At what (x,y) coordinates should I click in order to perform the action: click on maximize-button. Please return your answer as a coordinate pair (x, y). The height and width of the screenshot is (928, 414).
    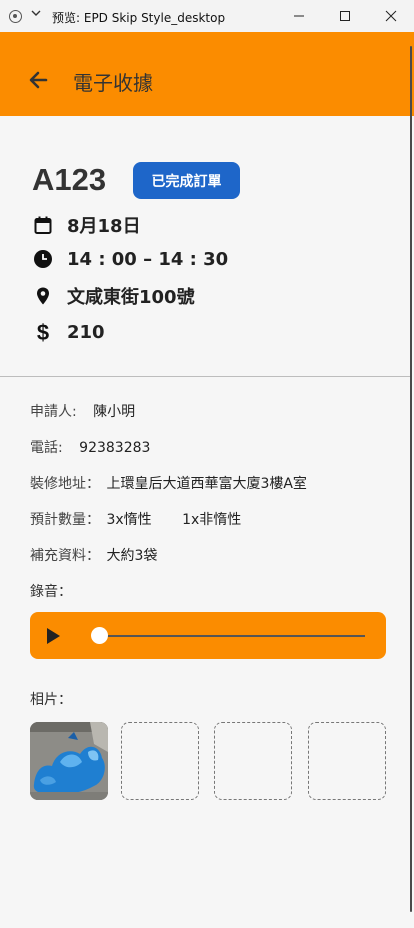
    Looking at the image, I should click on (345, 16).